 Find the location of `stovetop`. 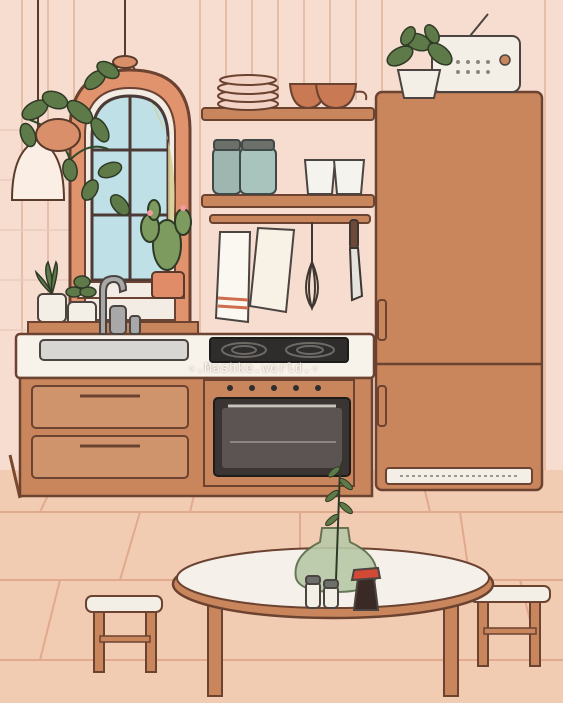

stovetop is located at coordinates (279, 350).